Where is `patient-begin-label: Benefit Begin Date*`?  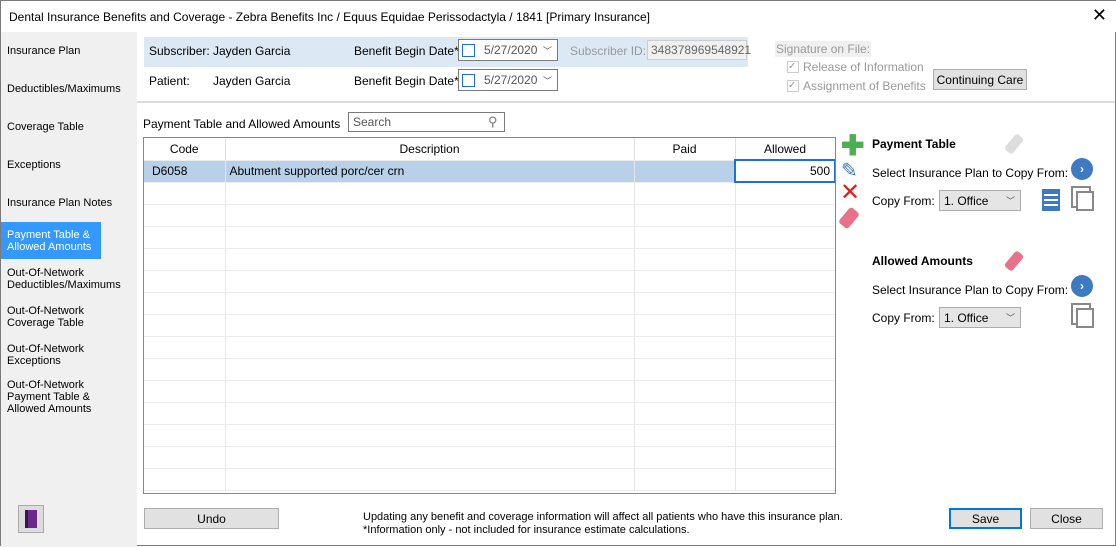
patient-begin-label: Benefit Begin Date* is located at coordinates (406, 81).